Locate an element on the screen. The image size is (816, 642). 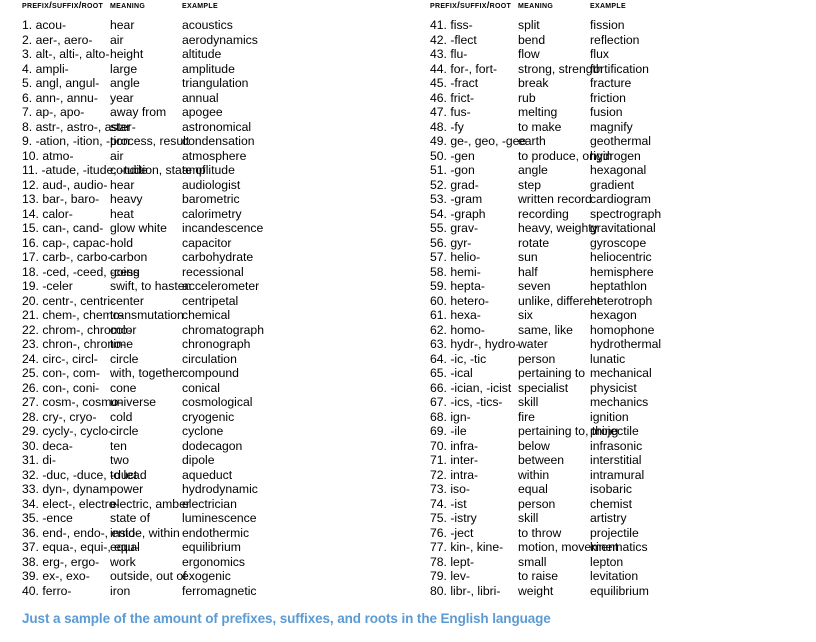
cell-term: 64. -ic, -tic is located at coordinates (474, 359).